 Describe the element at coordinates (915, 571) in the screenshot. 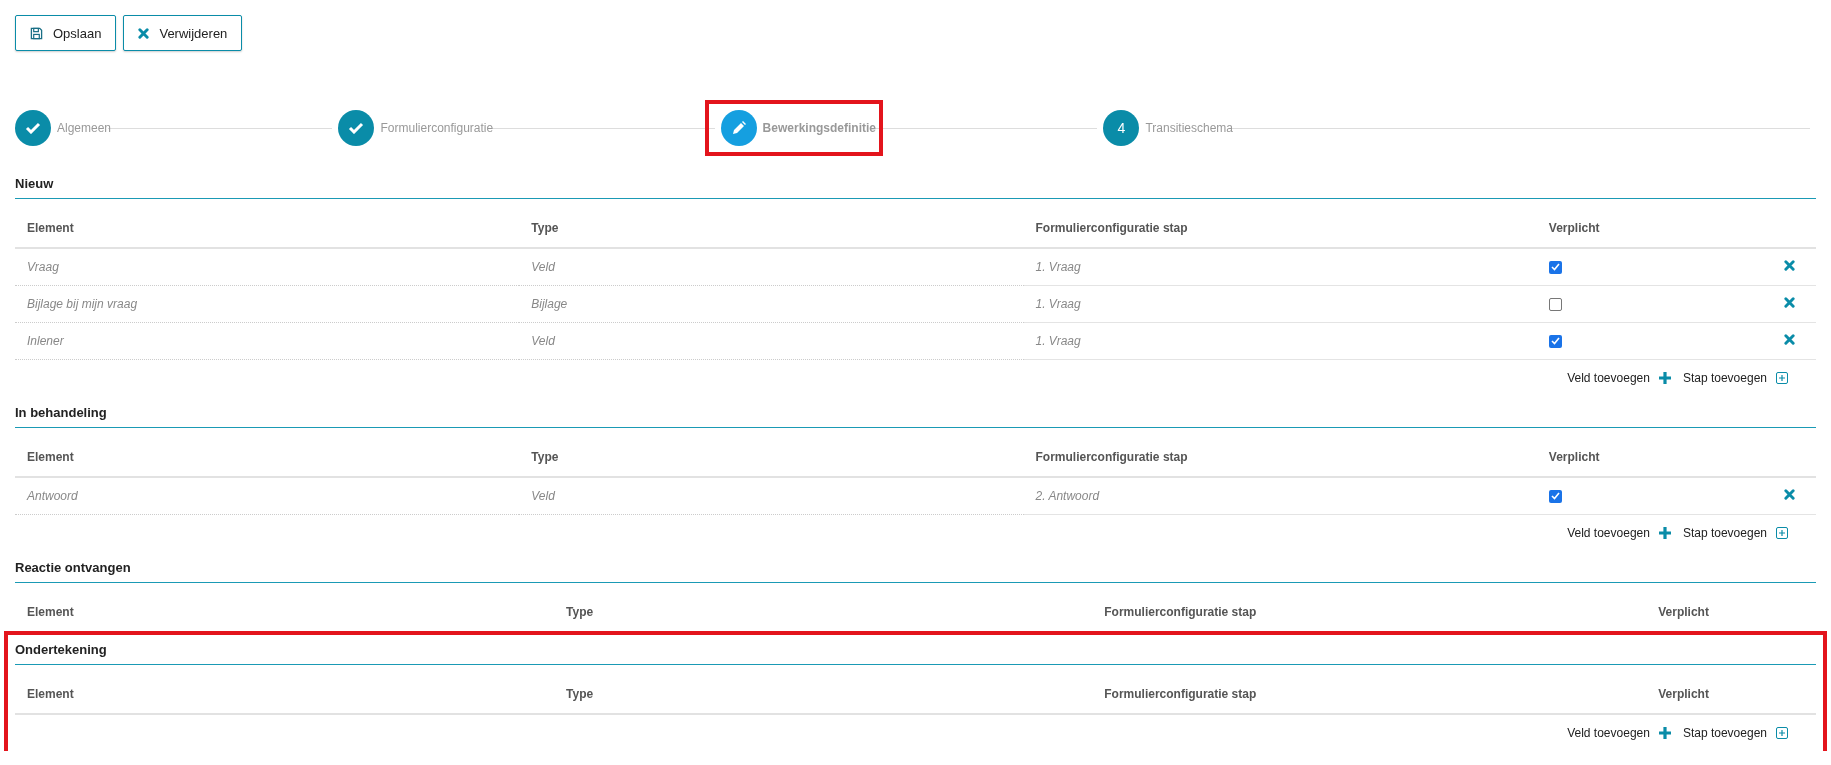

I see `section-title: Reactie ontvangen` at that location.